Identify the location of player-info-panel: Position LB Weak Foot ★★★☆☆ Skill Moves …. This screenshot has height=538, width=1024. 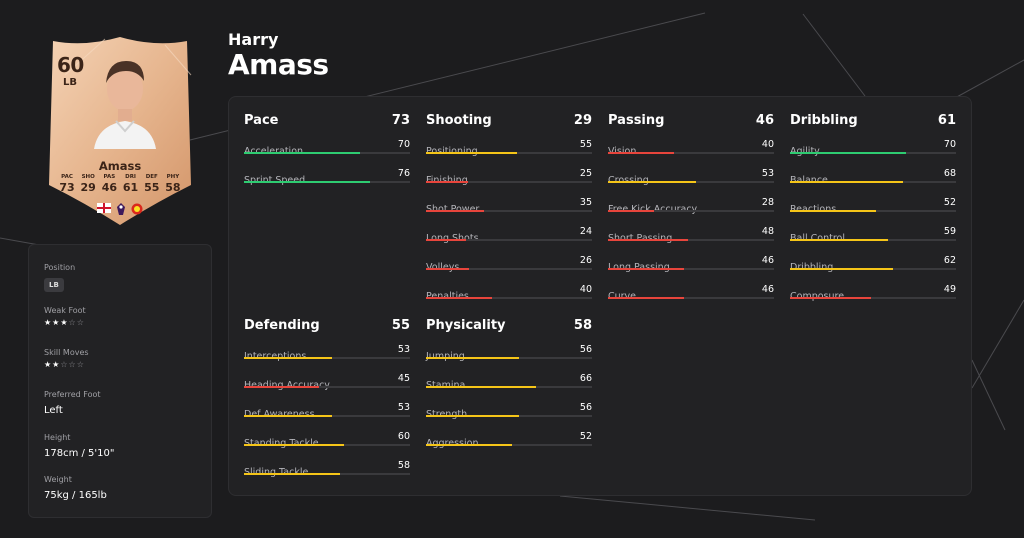
(120, 381).